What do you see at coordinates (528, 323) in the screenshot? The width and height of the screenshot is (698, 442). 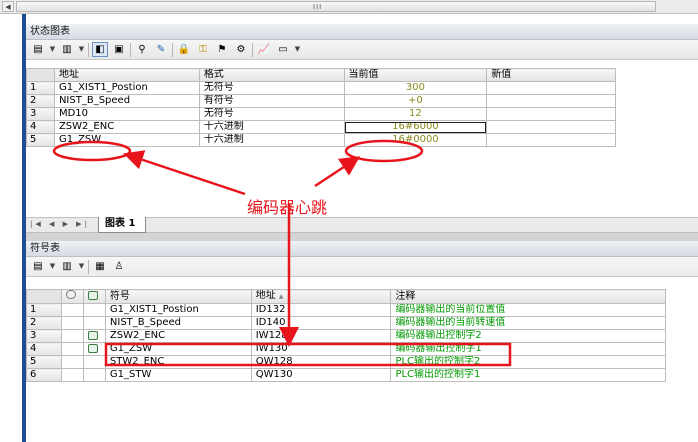 I see `comment-cell: 编码器输出的当前转速值` at bounding box center [528, 323].